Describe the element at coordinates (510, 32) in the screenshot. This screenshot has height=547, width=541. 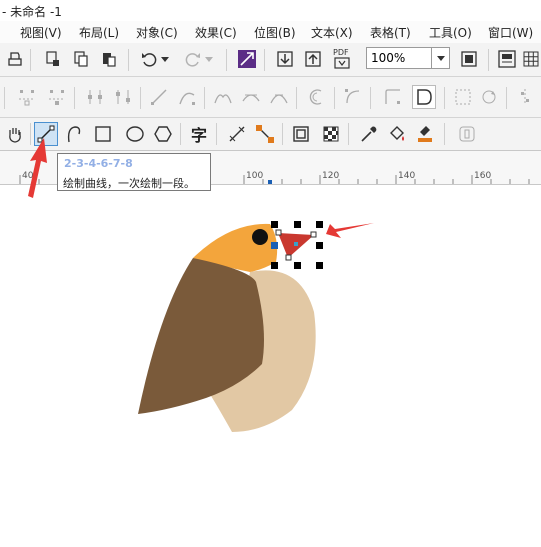
I see `menu-window: 窗口(W)` at that location.